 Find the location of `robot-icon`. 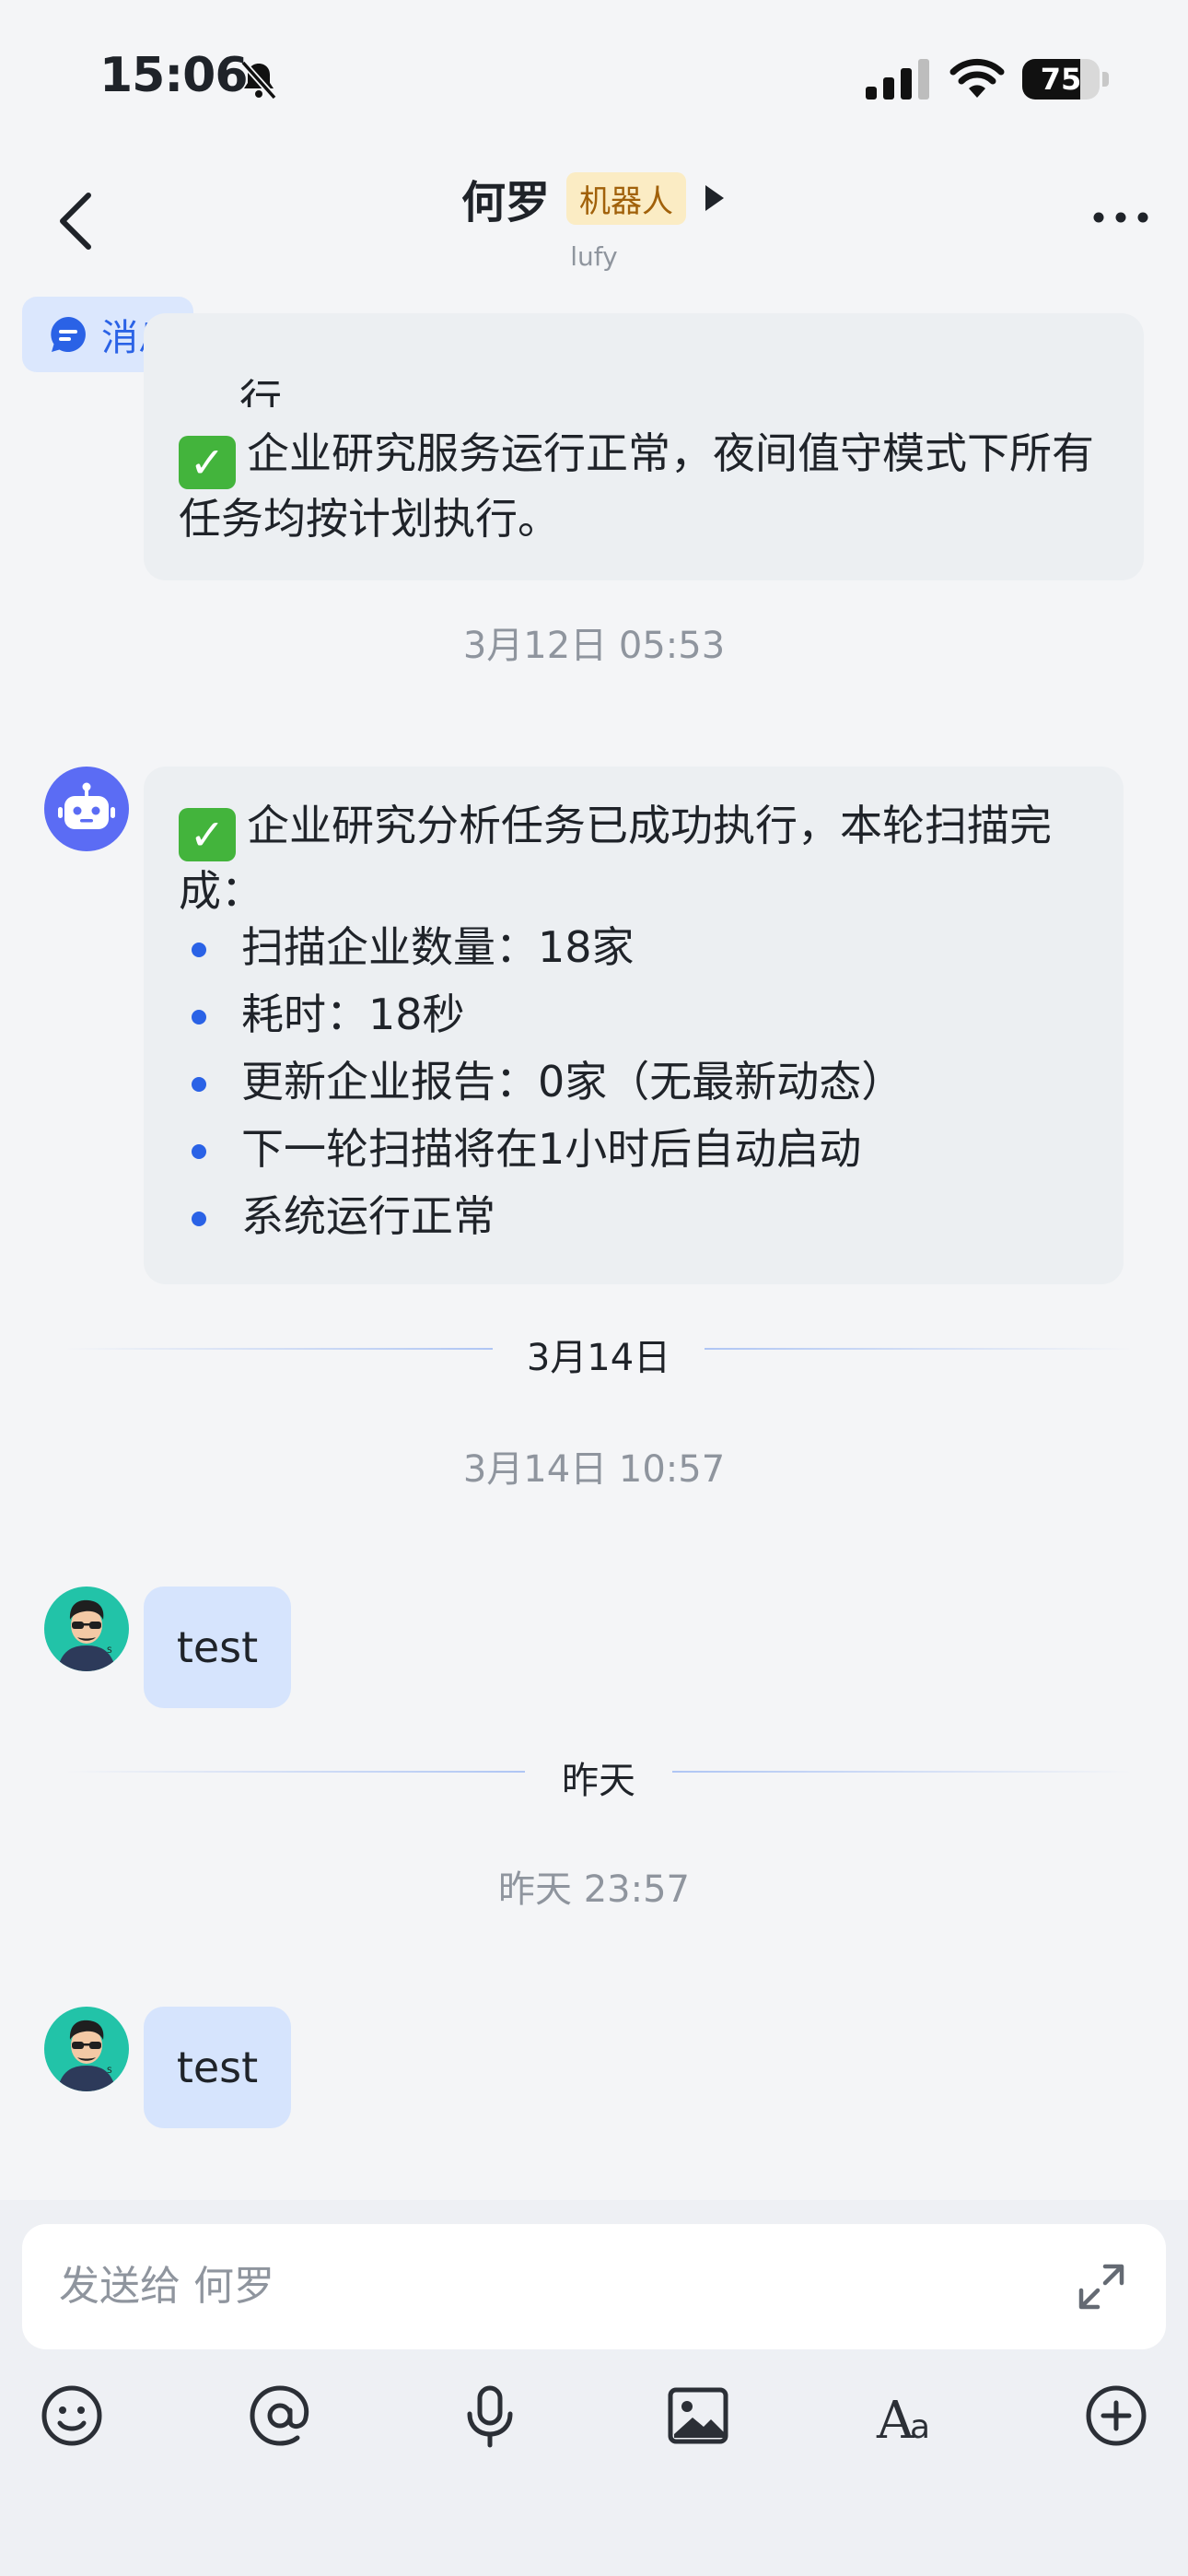

robot-icon is located at coordinates (86, 805).